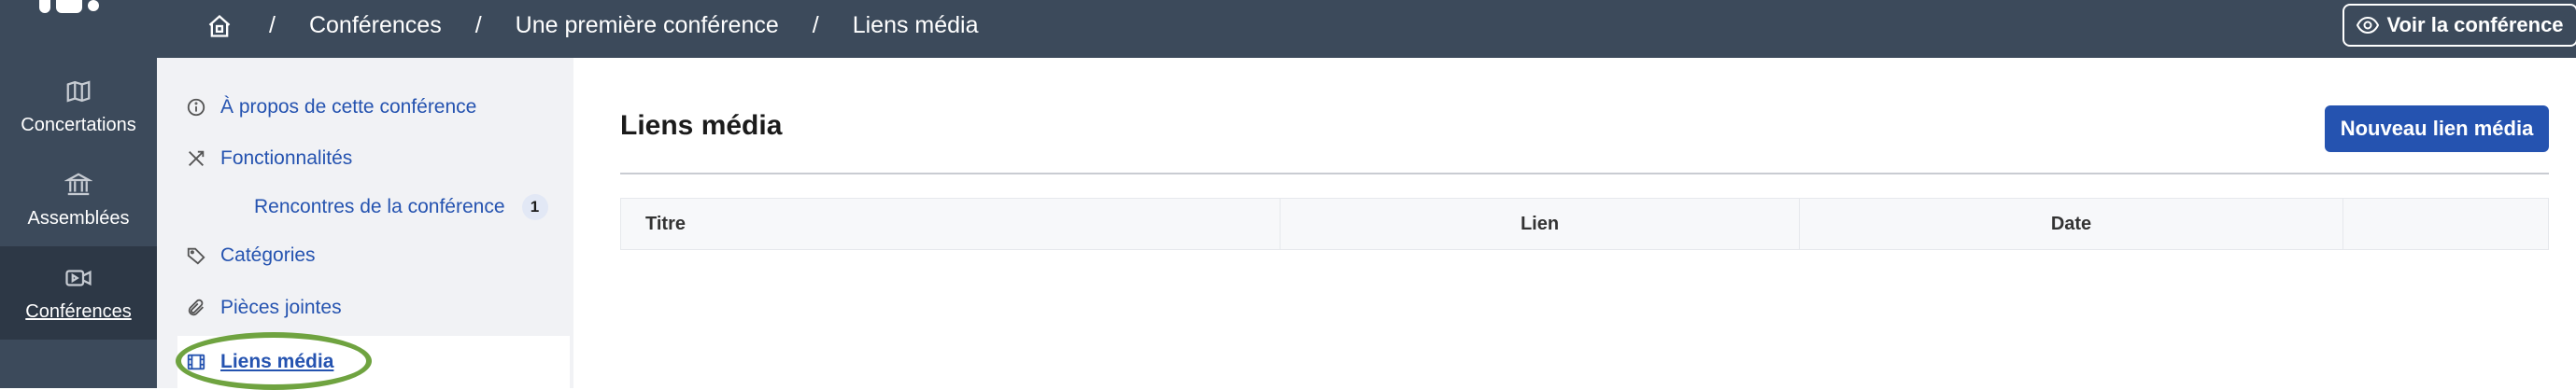 The image size is (2576, 390). I want to click on column-header-date: Date, so click(2071, 224).